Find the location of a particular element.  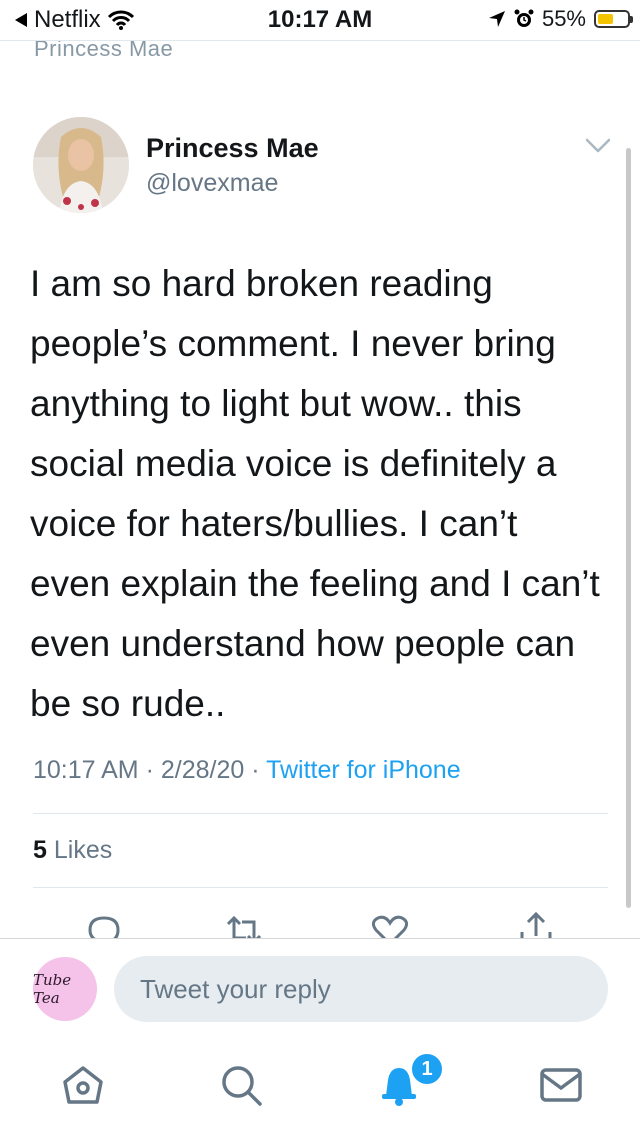

avatar-image is located at coordinates (81, 165).